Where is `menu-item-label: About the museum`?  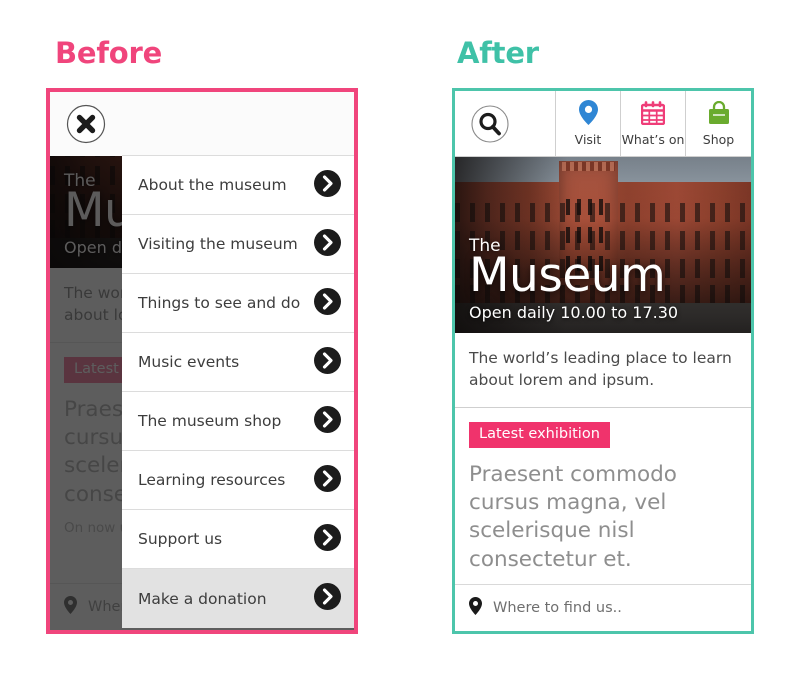 menu-item-label: About the museum is located at coordinates (212, 185).